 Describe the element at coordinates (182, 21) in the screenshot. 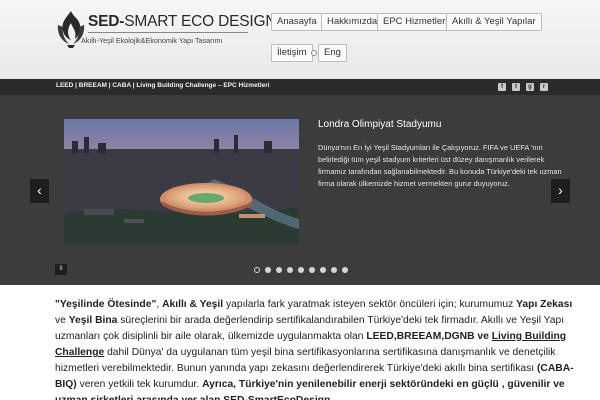

I see `logo-title: SED-SMART ECO DESIGN` at that location.